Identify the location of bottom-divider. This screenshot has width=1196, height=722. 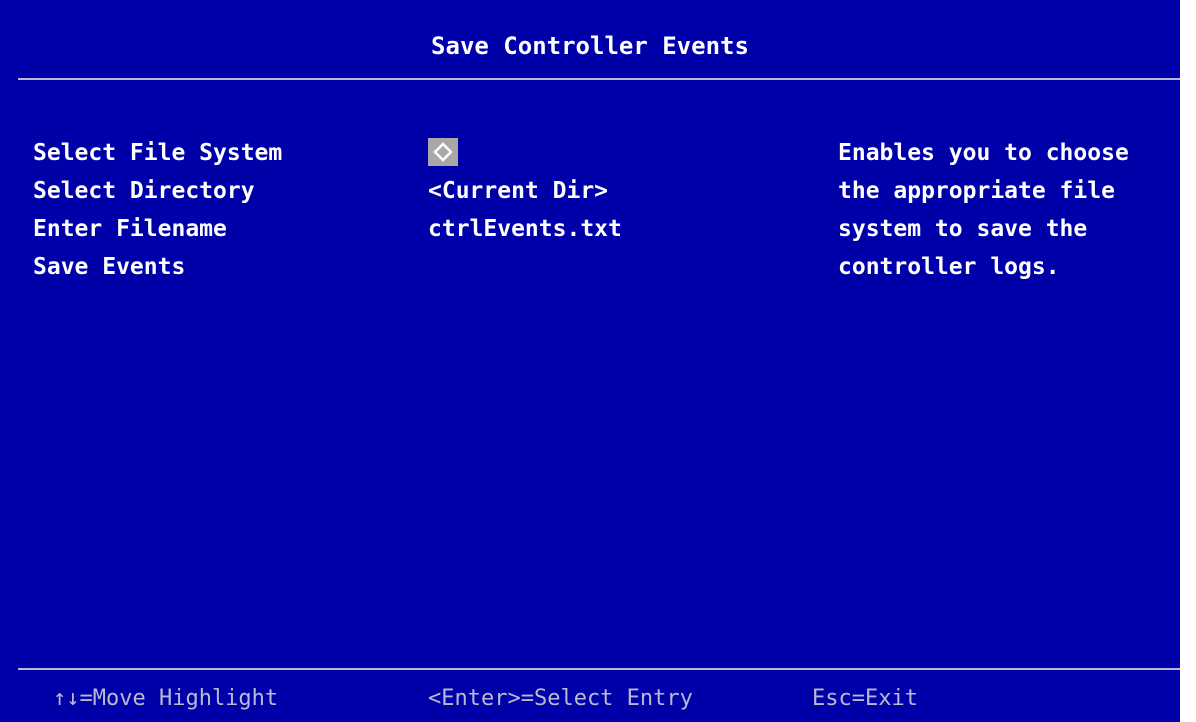
(599, 669).